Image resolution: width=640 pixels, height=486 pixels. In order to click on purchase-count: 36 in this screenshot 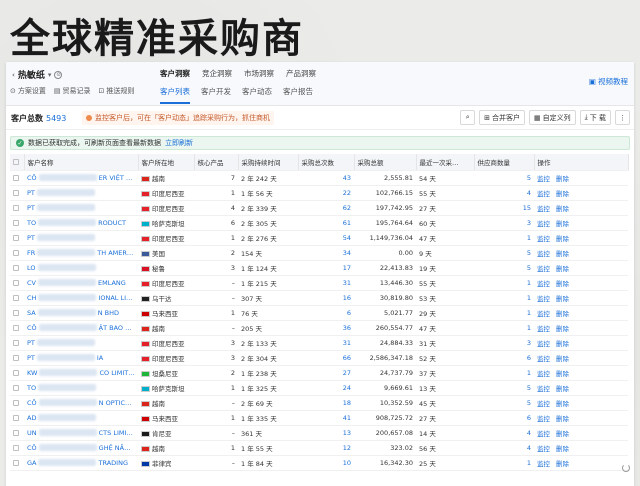, I will do `click(326, 328)`.